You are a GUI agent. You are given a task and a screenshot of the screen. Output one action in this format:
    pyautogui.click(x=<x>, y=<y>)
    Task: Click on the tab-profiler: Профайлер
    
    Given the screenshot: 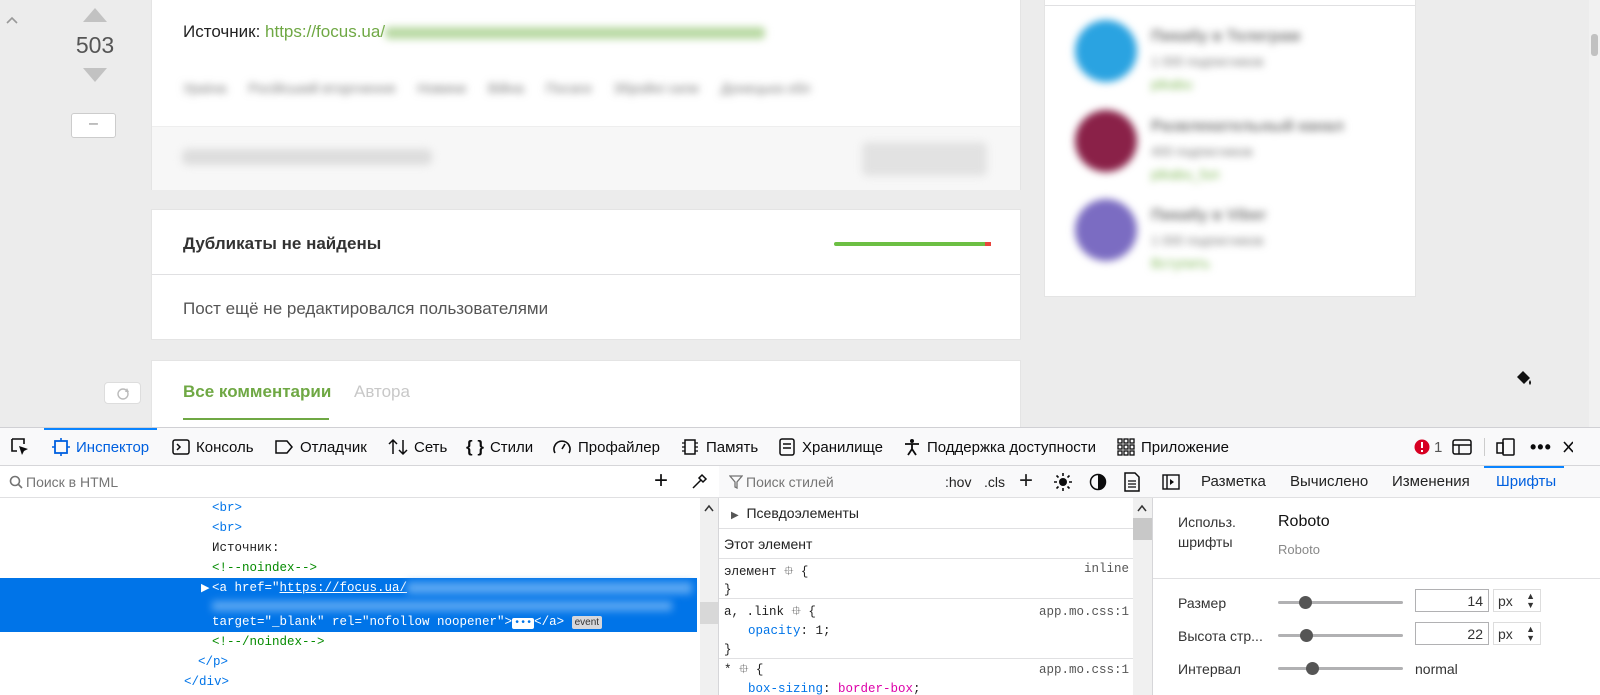 What is the action you would take?
    pyautogui.click(x=606, y=447)
    